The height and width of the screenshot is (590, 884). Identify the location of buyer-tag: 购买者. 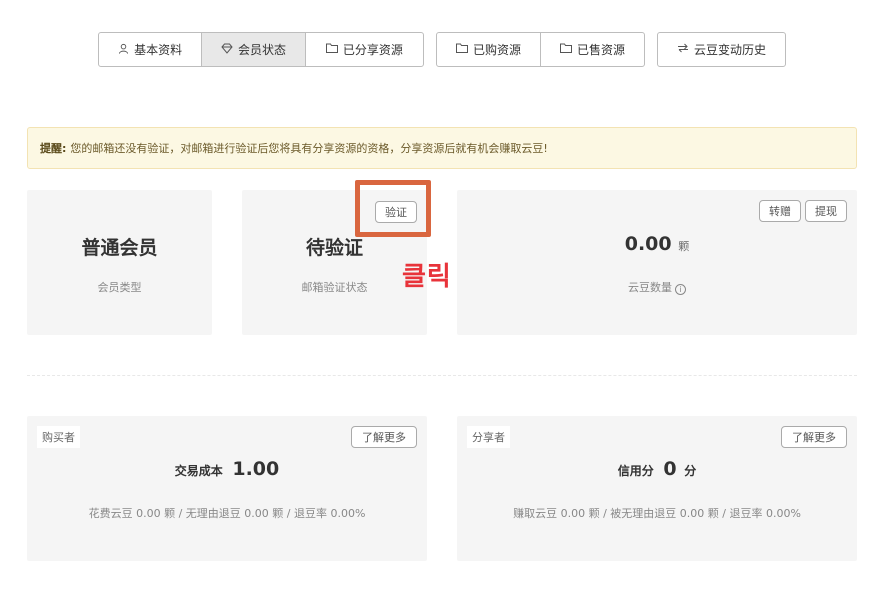
(58, 437).